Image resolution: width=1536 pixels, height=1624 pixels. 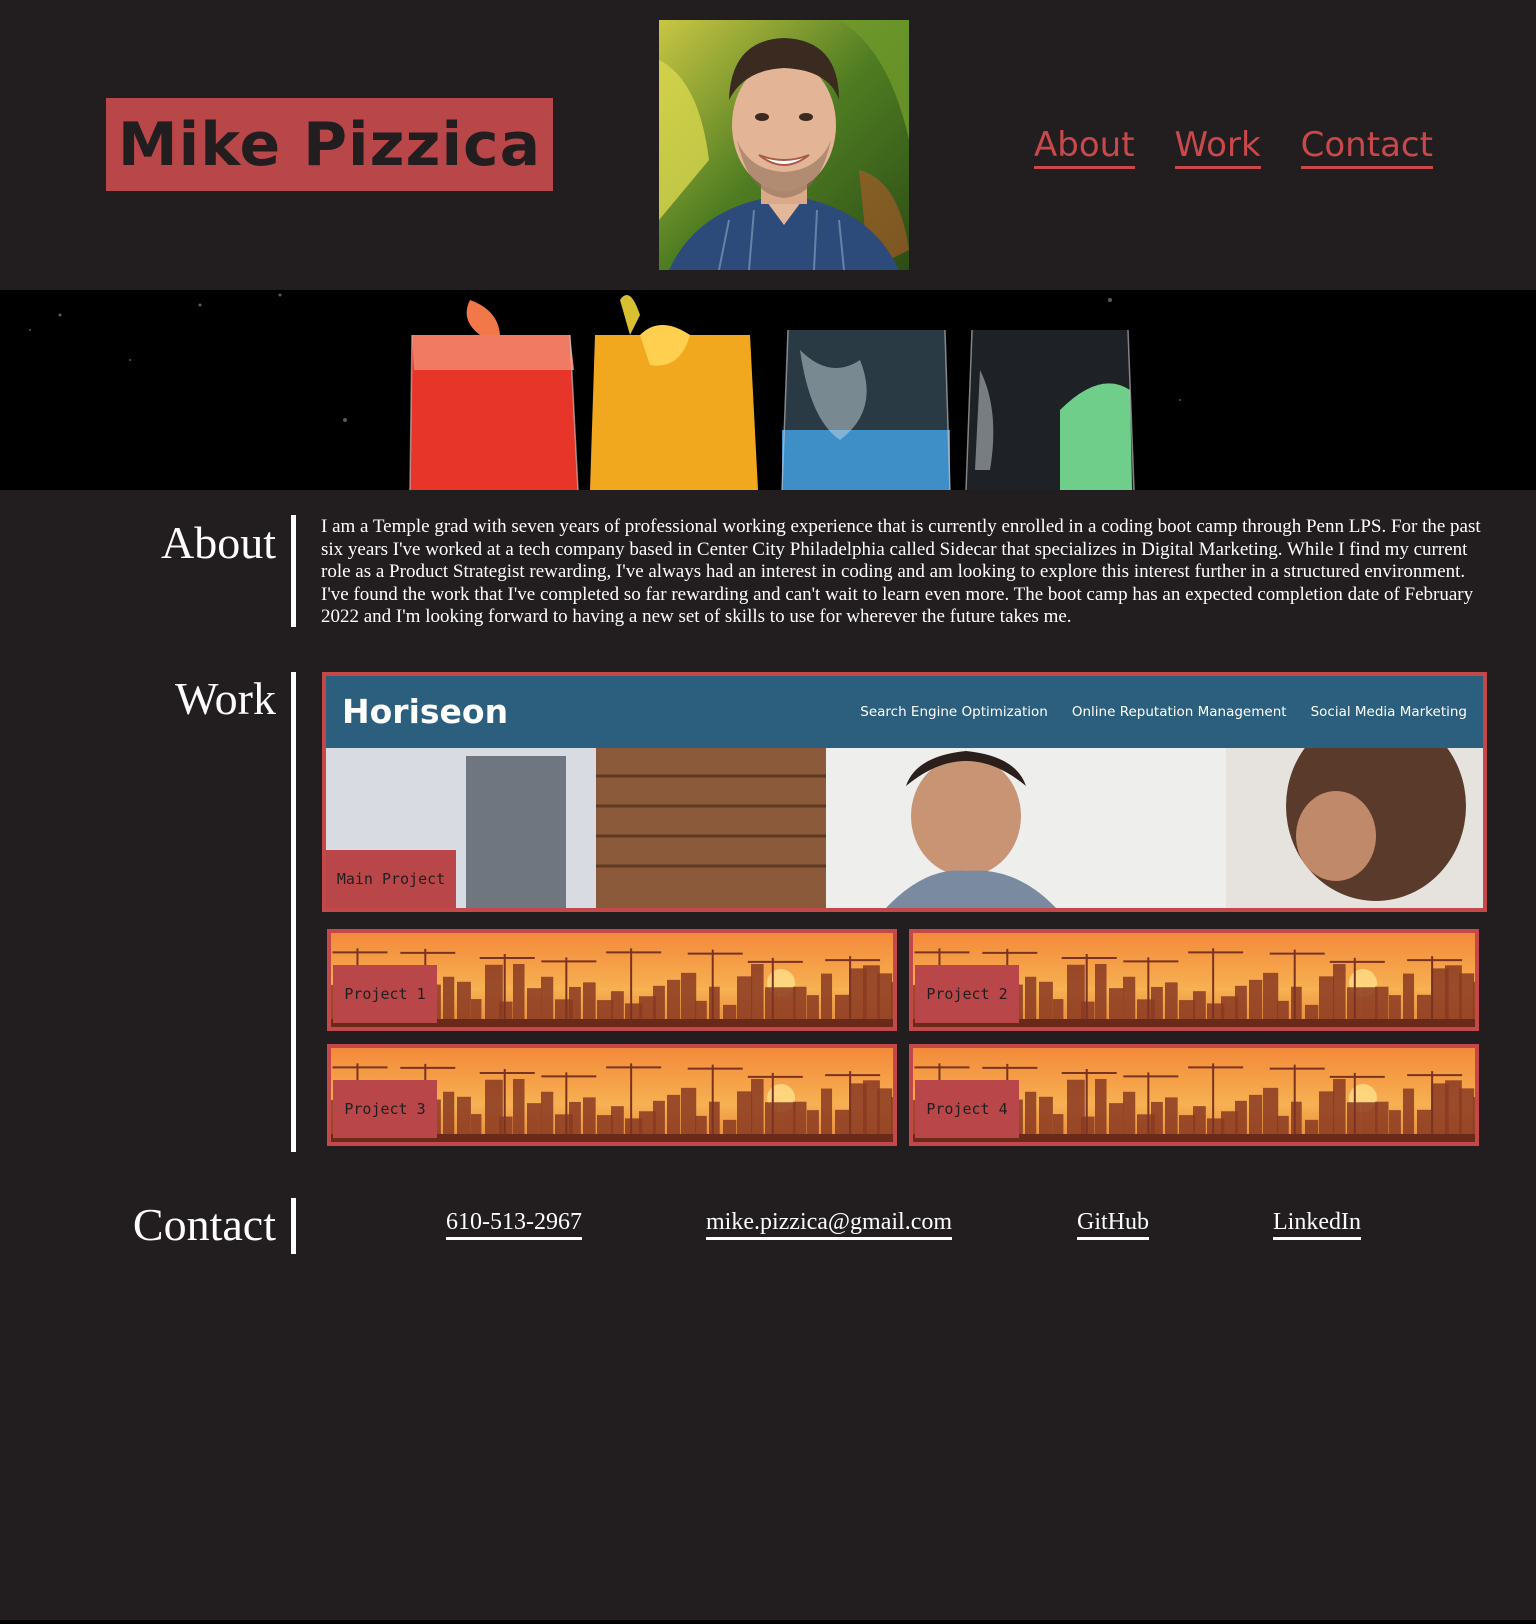 I want to click on github-link: GitHub, so click(x=1113, y=1224).